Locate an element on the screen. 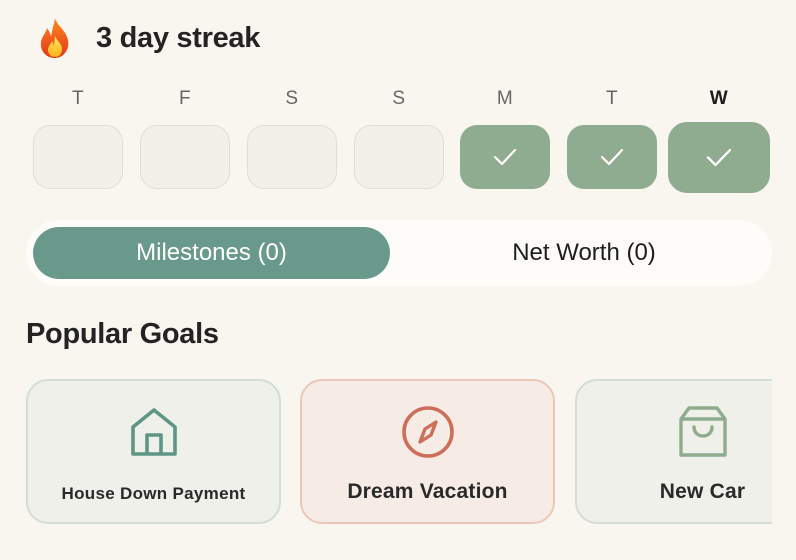 The width and height of the screenshot is (796, 560). day-mon: M is located at coordinates (505, 138).